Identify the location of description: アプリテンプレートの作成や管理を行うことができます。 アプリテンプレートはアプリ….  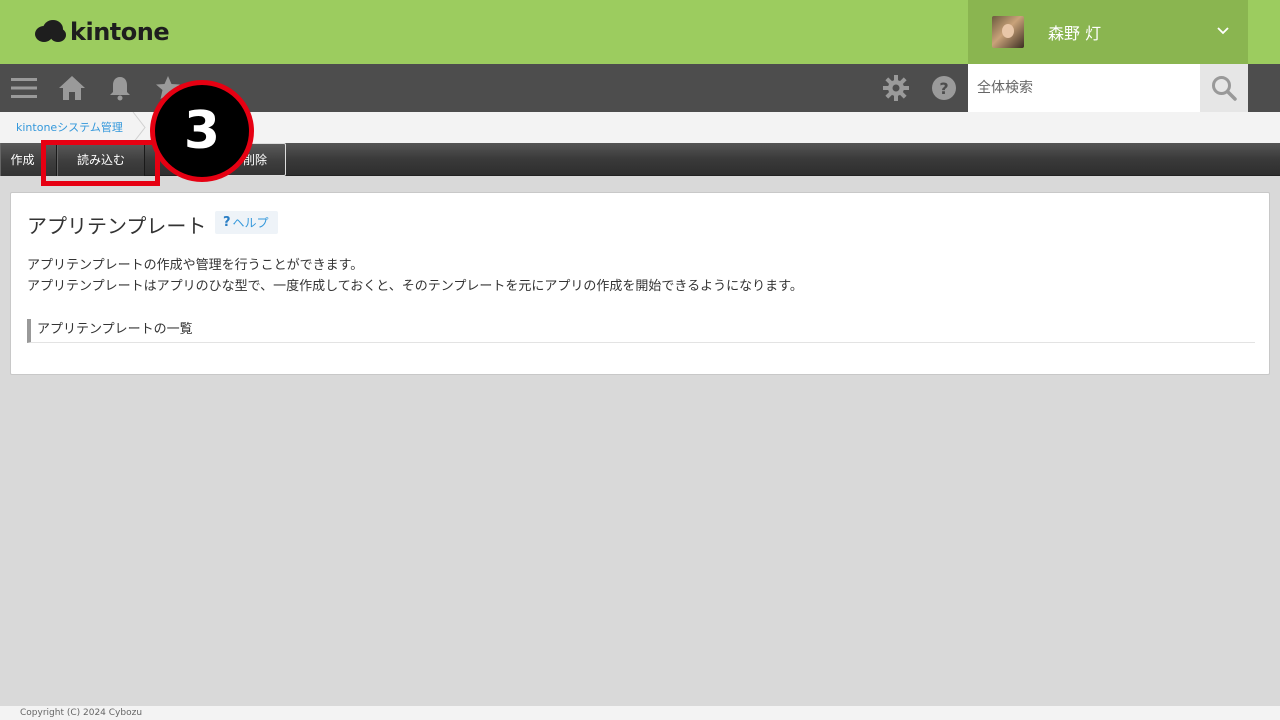
(415, 276).